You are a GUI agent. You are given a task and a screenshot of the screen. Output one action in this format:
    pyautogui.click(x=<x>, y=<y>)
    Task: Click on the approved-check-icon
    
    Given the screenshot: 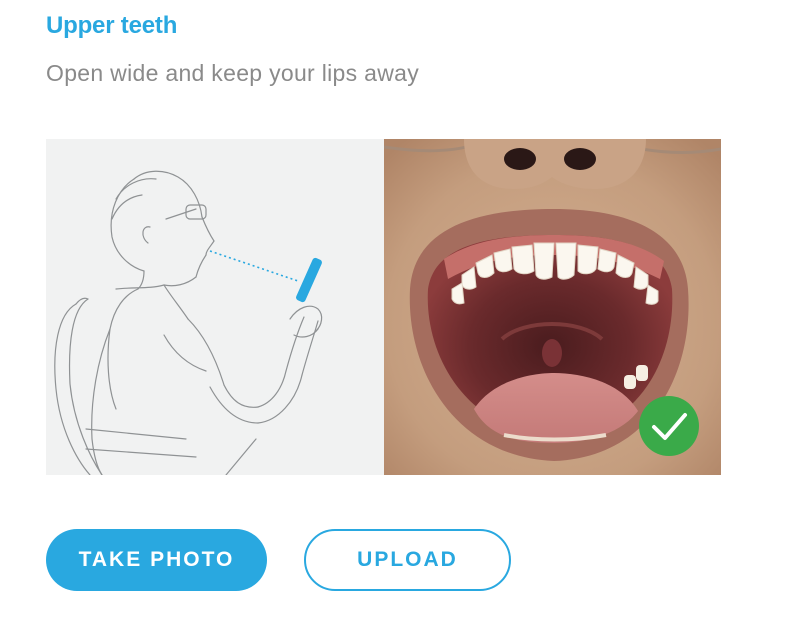 What is the action you would take?
    pyautogui.click(x=669, y=426)
    